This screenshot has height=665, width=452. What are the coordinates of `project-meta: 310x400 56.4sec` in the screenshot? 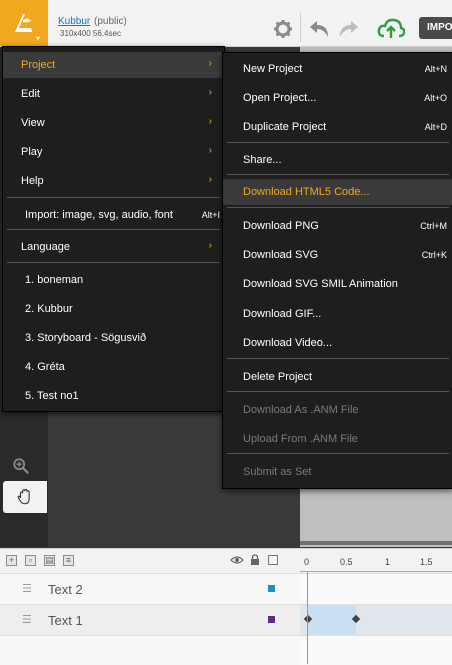 It's located at (90, 33).